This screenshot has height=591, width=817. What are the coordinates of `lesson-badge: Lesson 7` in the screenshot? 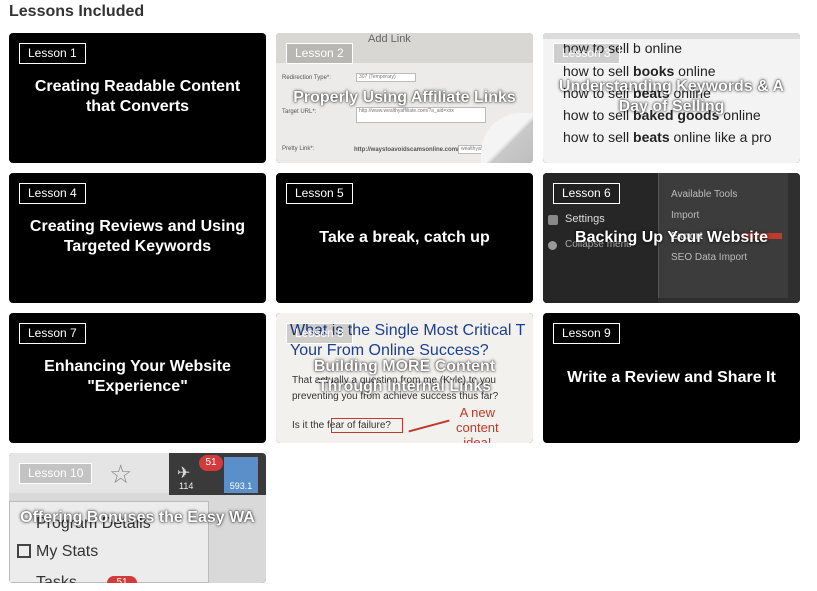 It's located at (52, 333).